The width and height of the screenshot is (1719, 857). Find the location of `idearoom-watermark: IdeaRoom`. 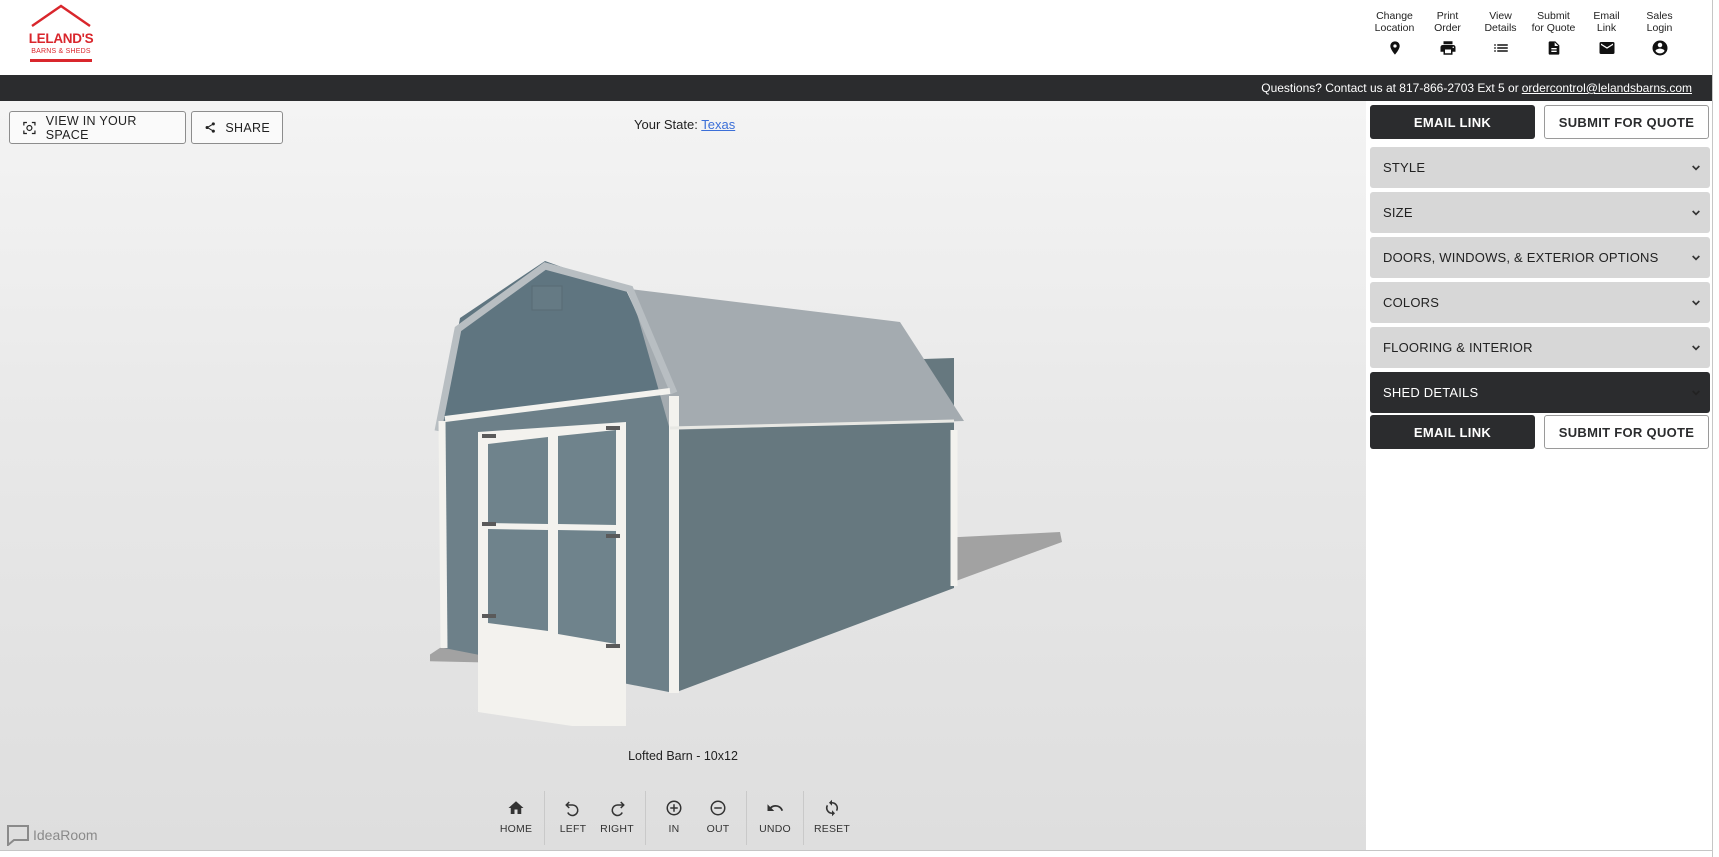

idearoom-watermark: IdeaRoom is located at coordinates (52, 835).